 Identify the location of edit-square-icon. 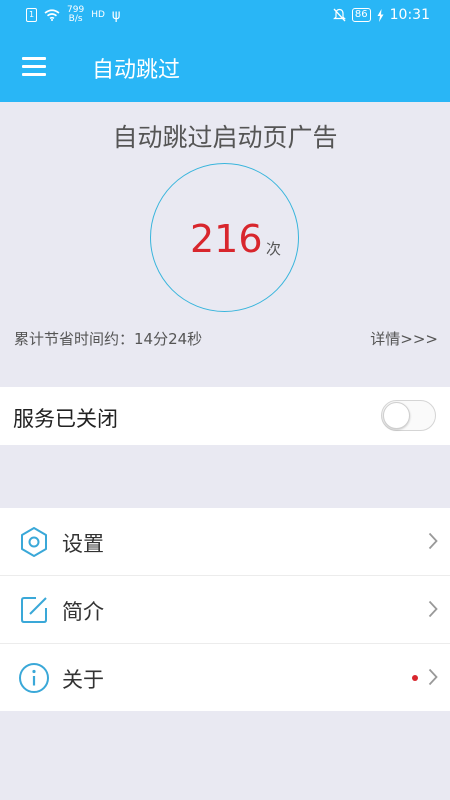
(34, 610).